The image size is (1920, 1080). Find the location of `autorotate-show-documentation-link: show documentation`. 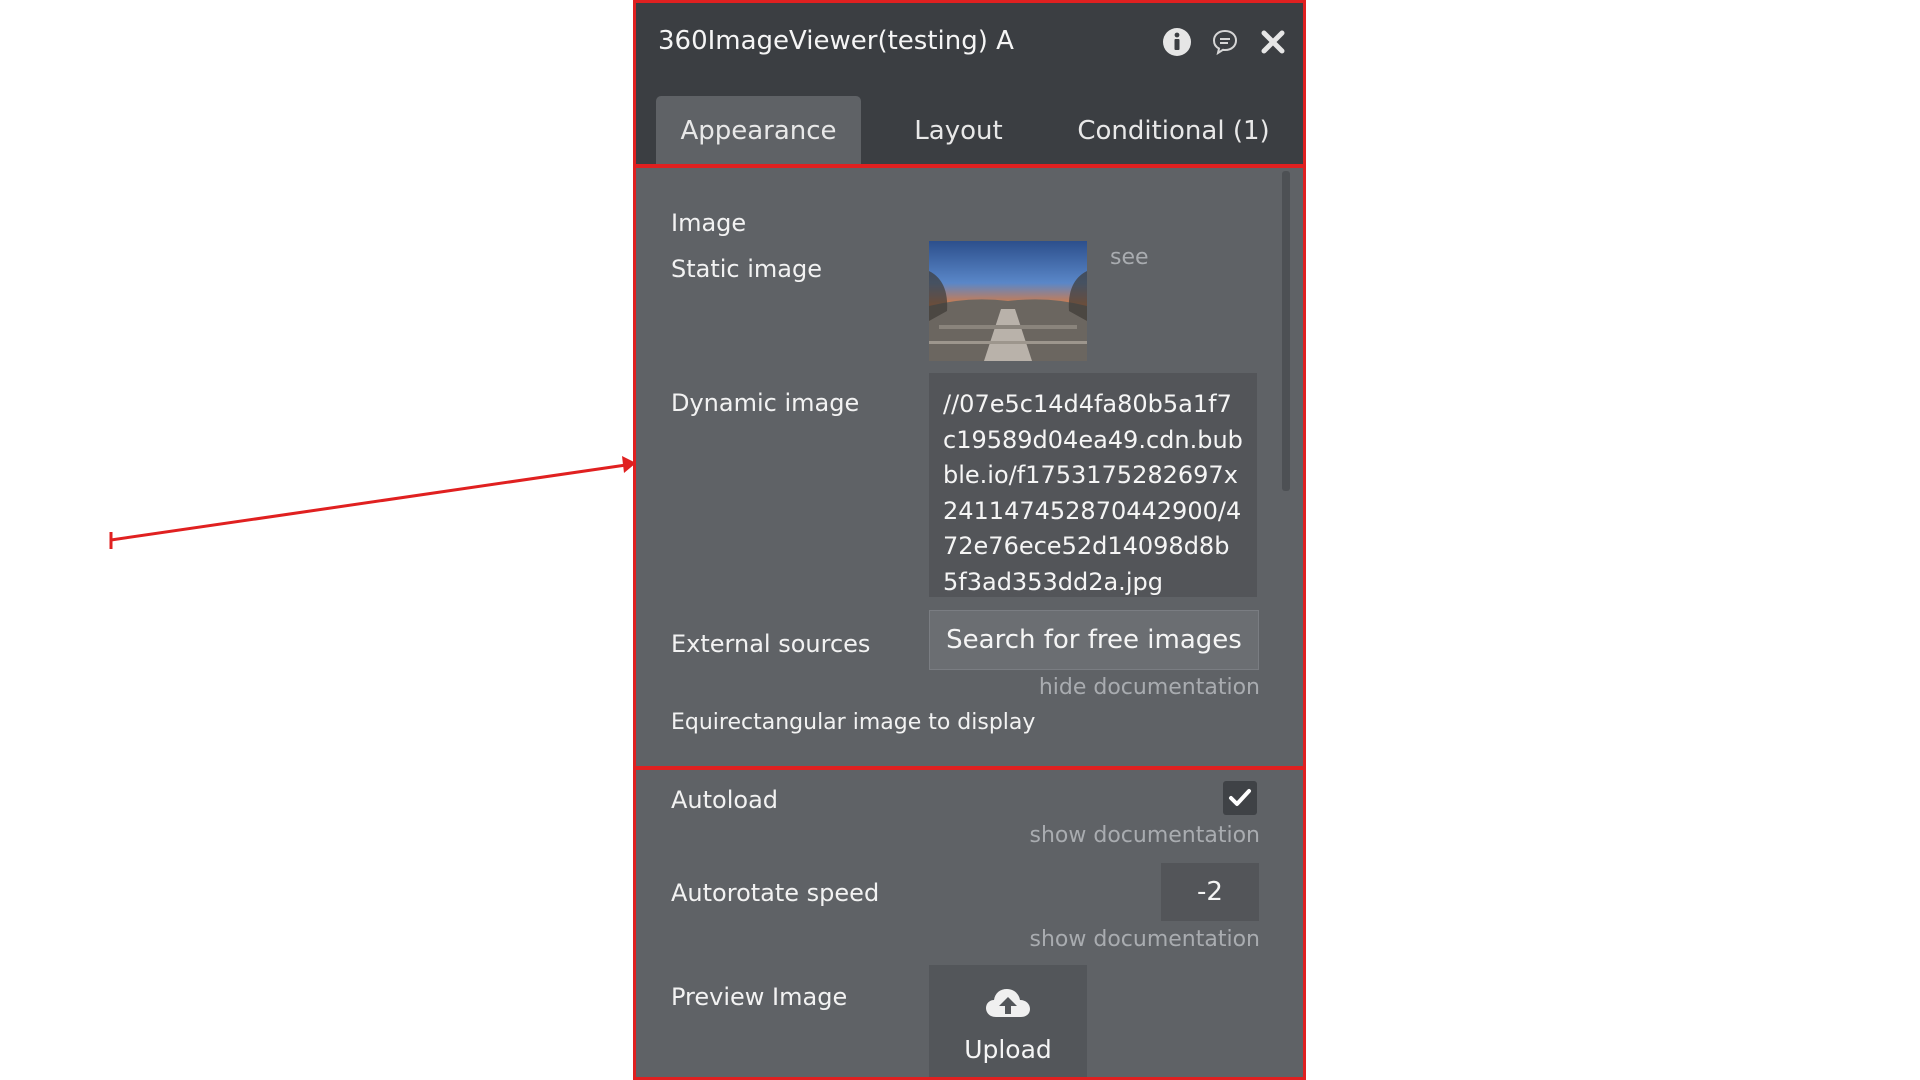

autorotate-show-documentation-link: show documentation is located at coordinates (1145, 939).